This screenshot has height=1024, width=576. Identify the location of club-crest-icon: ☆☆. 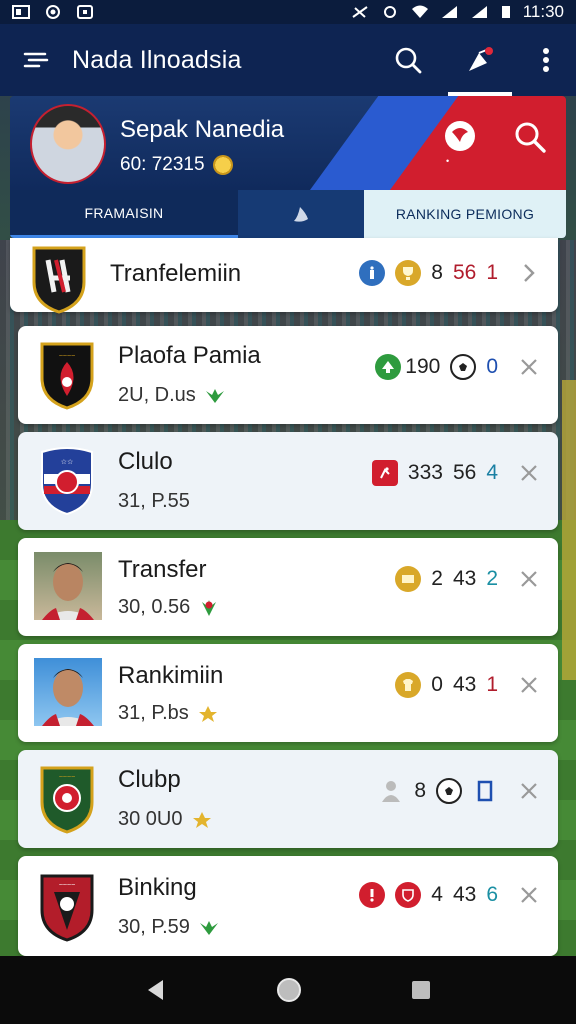
(67, 481).